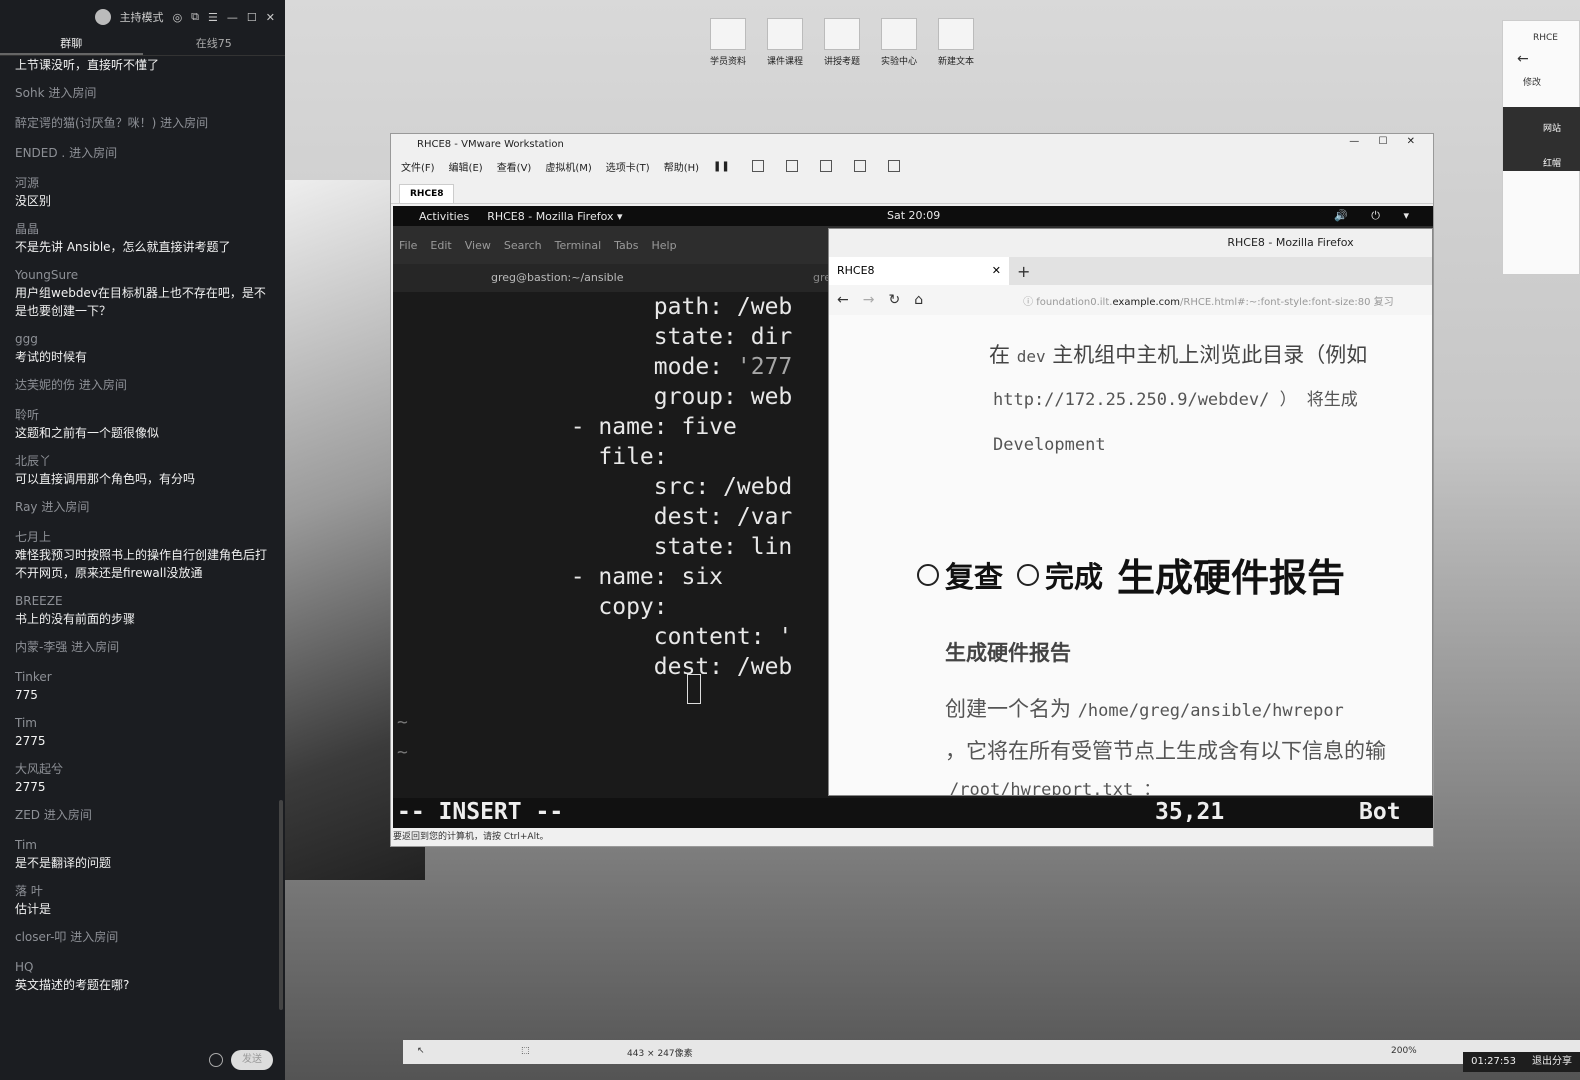  I want to click on code-line: path: /web, so click(723, 307).